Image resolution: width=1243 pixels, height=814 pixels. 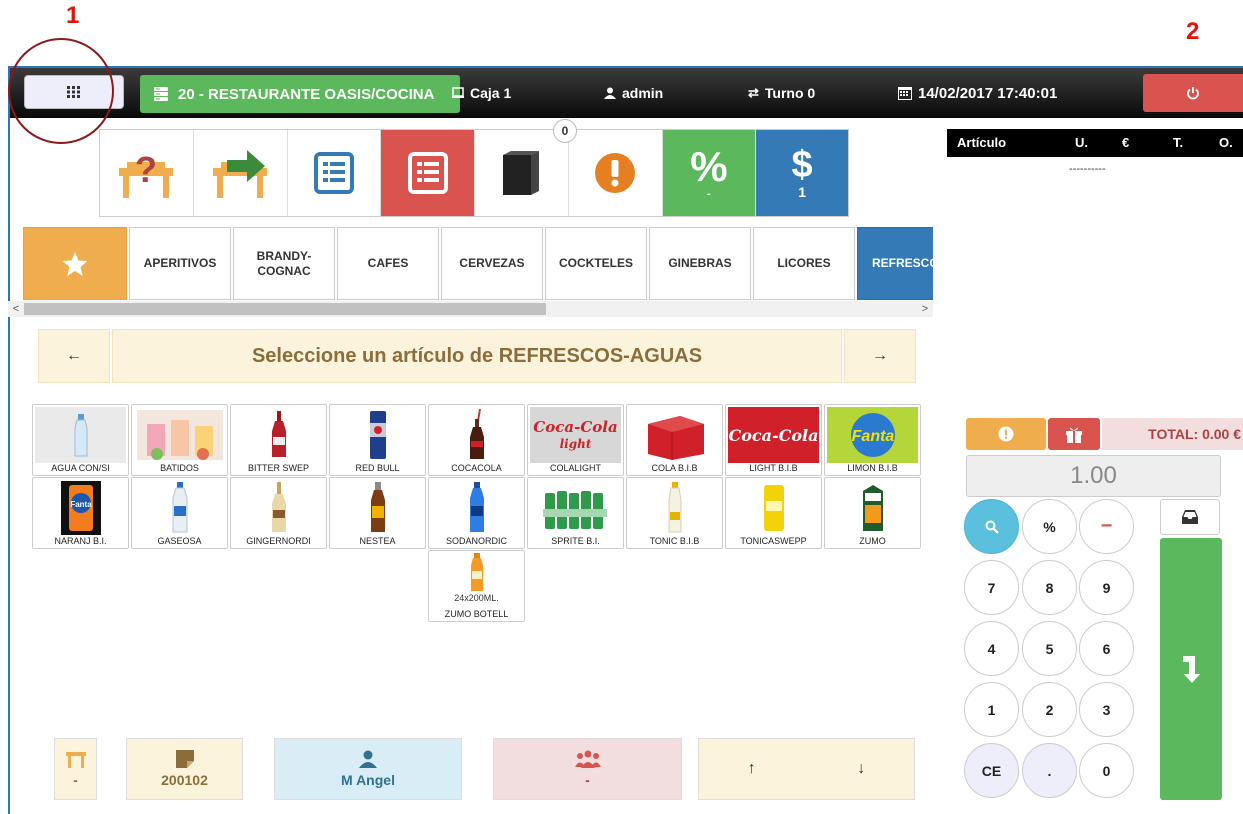 I want to click on prev-page-button: ←, so click(x=74, y=356).